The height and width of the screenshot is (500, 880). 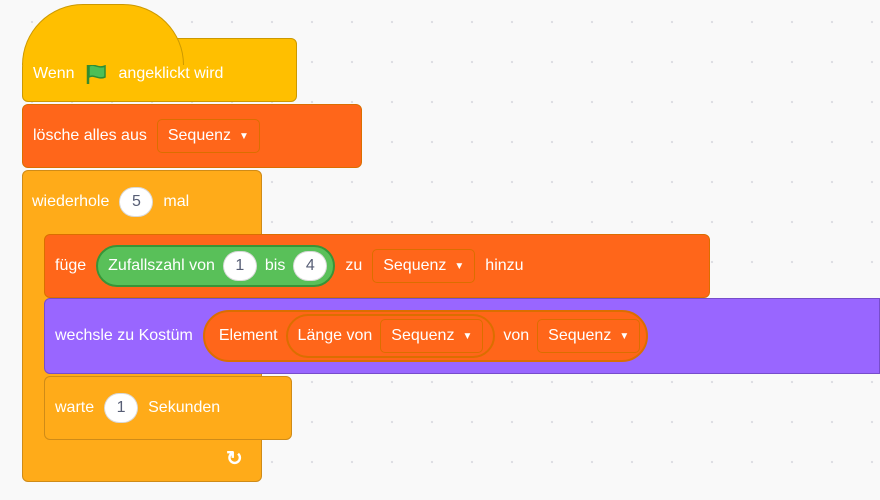 What do you see at coordinates (71, 201) in the screenshot?
I see `repeat-label: wiederhole` at bounding box center [71, 201].